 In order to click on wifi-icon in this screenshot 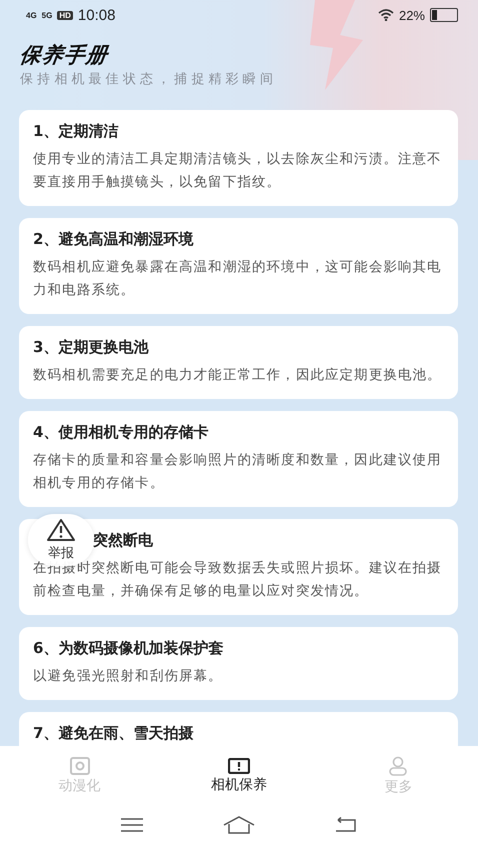, I will do `click(386, 15)`.